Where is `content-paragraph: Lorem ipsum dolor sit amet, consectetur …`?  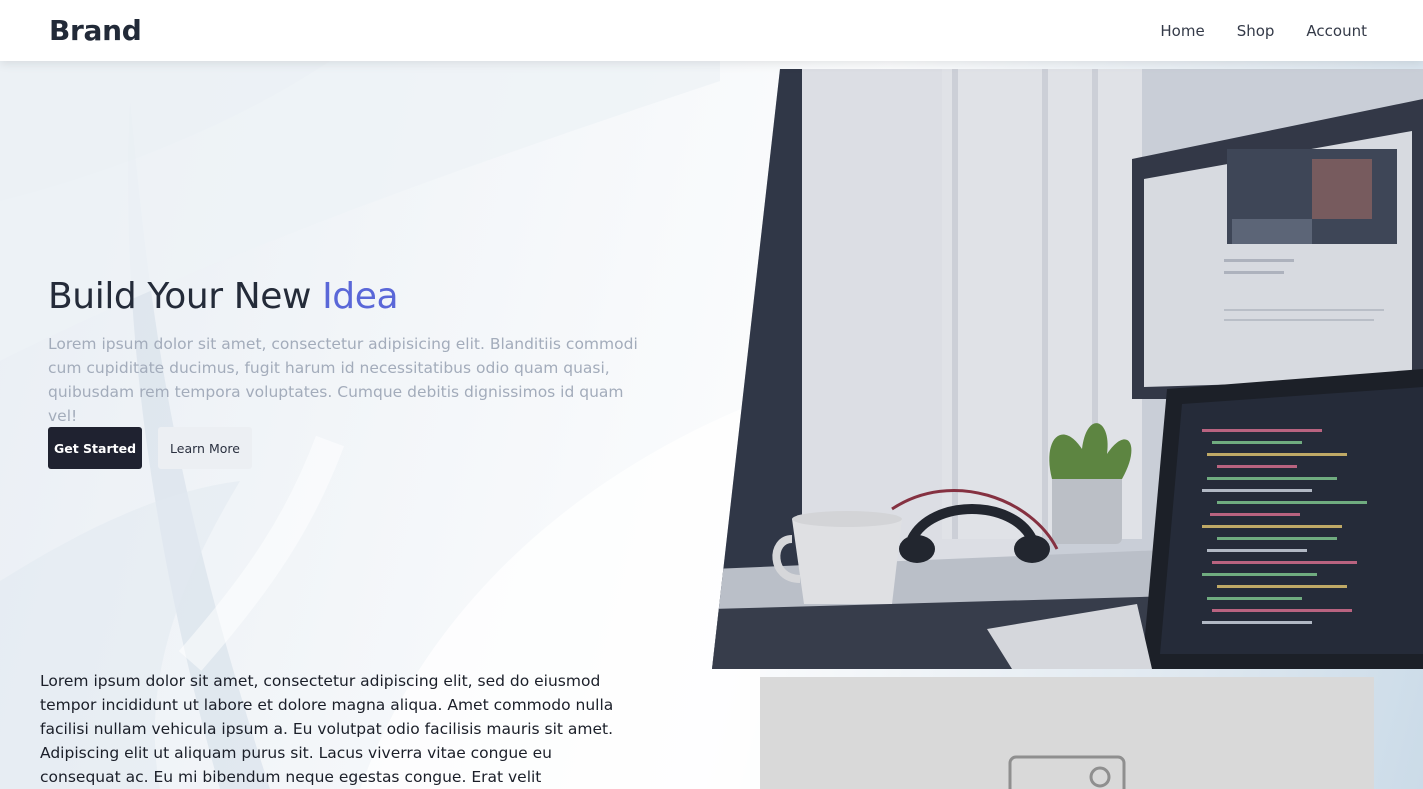 content-paragraph: Lorem ipsum dolor sit amet, consectetur … is located at coordinates (327, 729).